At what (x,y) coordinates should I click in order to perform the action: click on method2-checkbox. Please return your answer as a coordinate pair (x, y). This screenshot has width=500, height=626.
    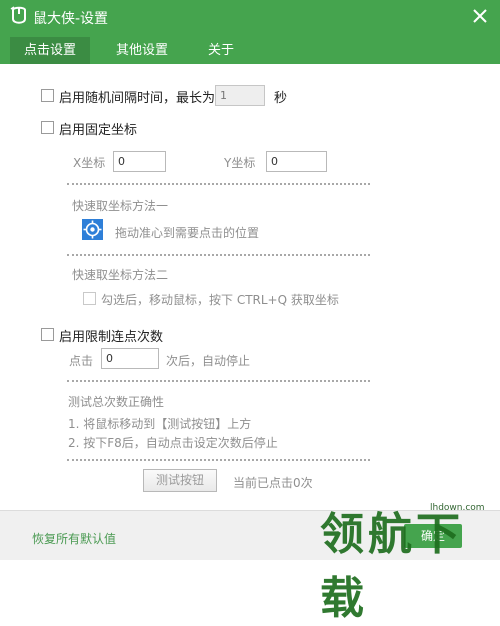
    Looking at the image, I should click on (89, 298).